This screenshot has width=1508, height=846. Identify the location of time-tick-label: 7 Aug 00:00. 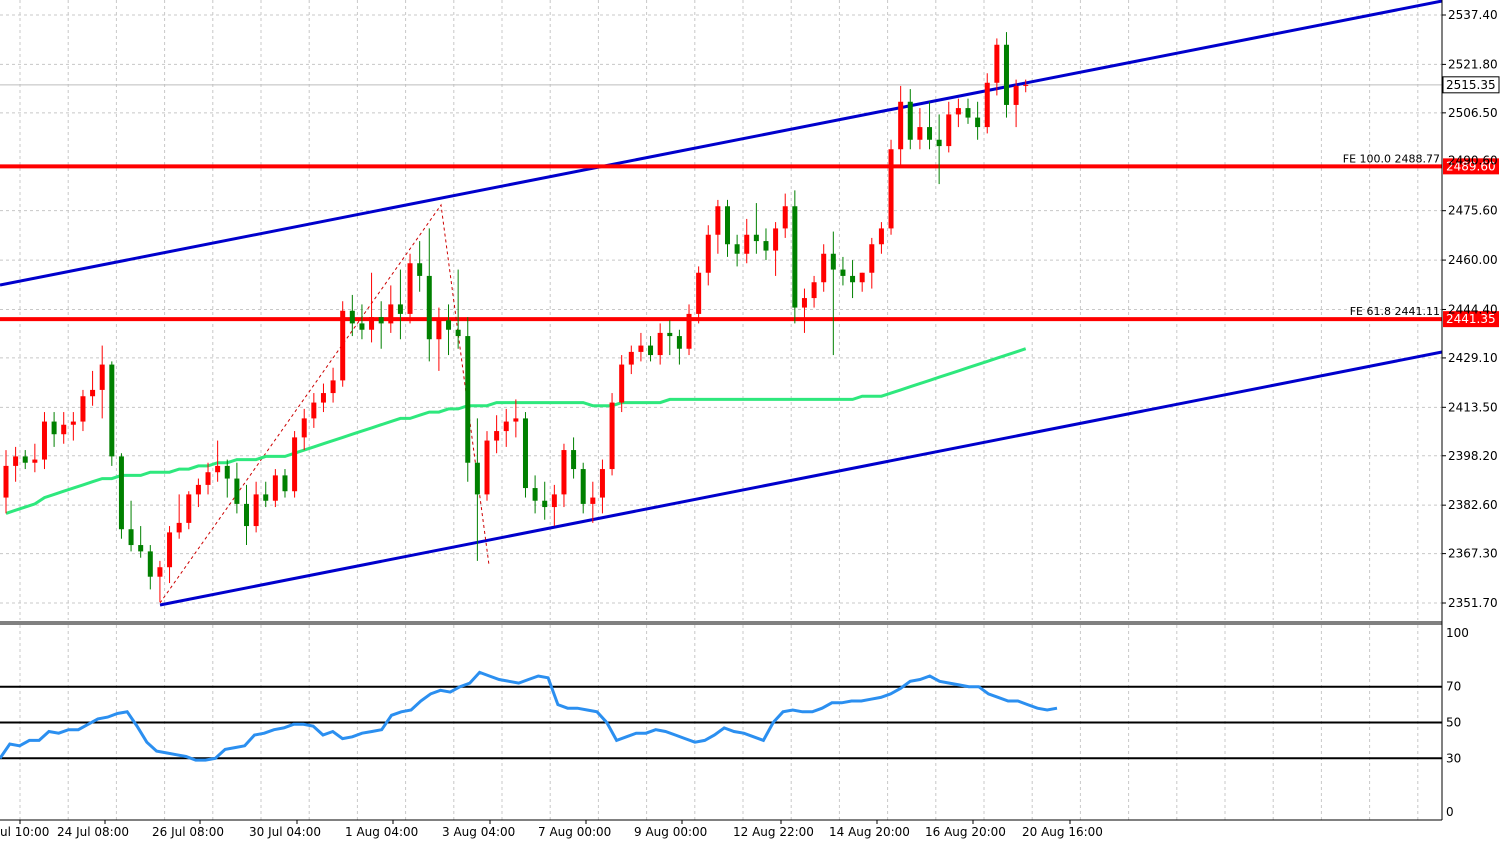
(574, 832).